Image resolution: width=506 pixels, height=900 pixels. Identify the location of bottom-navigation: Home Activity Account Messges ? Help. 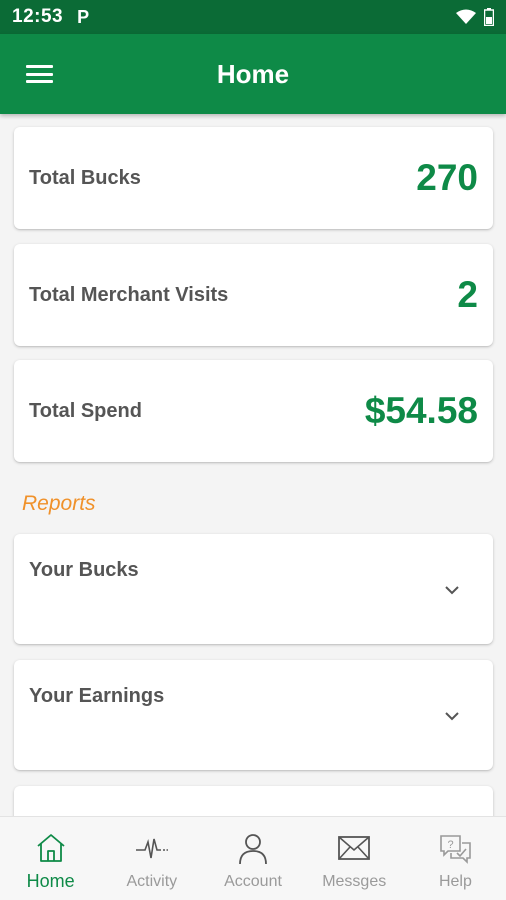
(253, 858).